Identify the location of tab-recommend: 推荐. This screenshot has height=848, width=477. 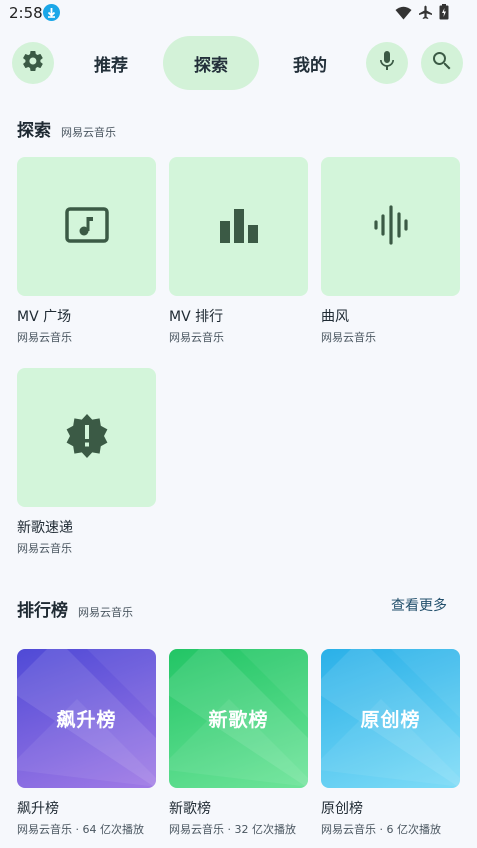
(111, 63).